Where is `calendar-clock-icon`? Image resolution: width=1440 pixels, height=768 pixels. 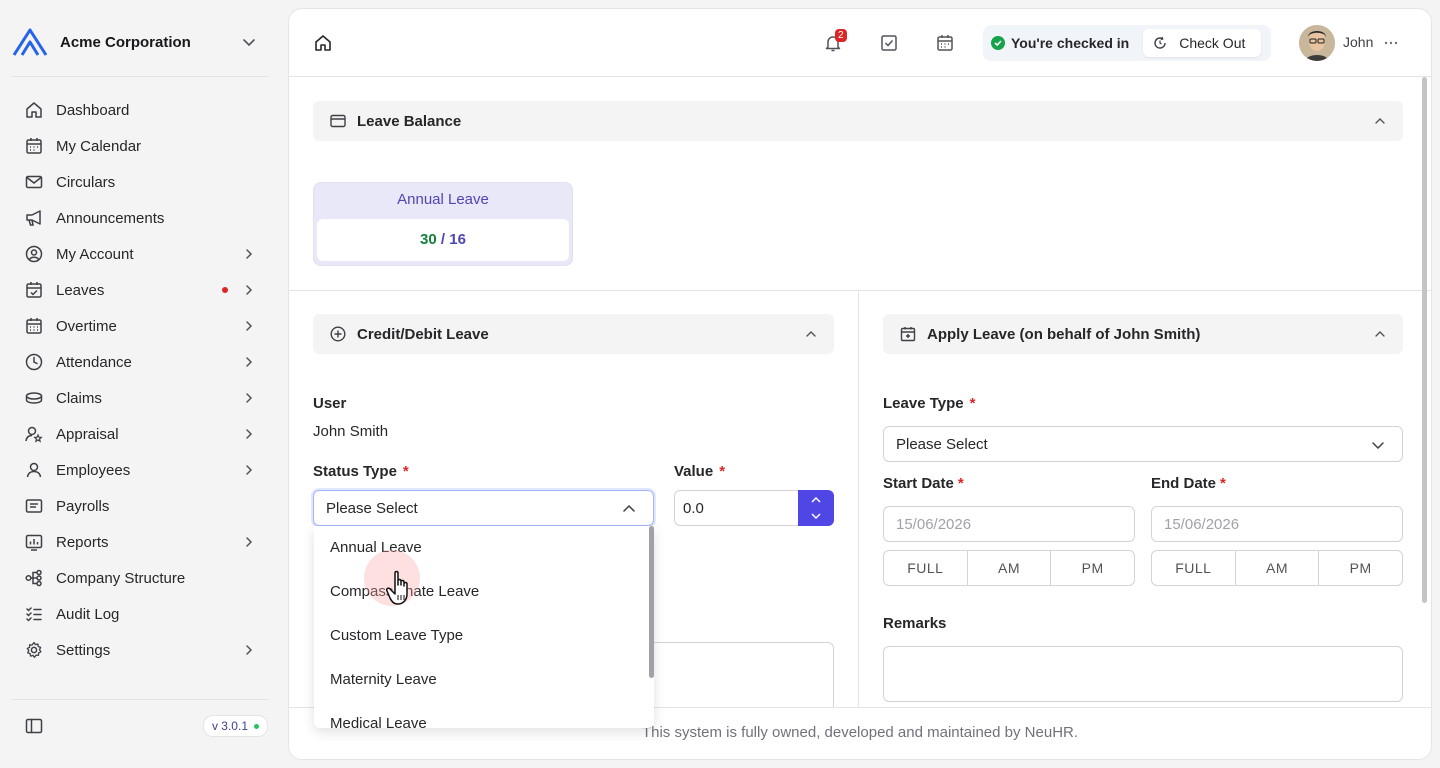 calendar-clock-icon is located at coordinates (34, 326).